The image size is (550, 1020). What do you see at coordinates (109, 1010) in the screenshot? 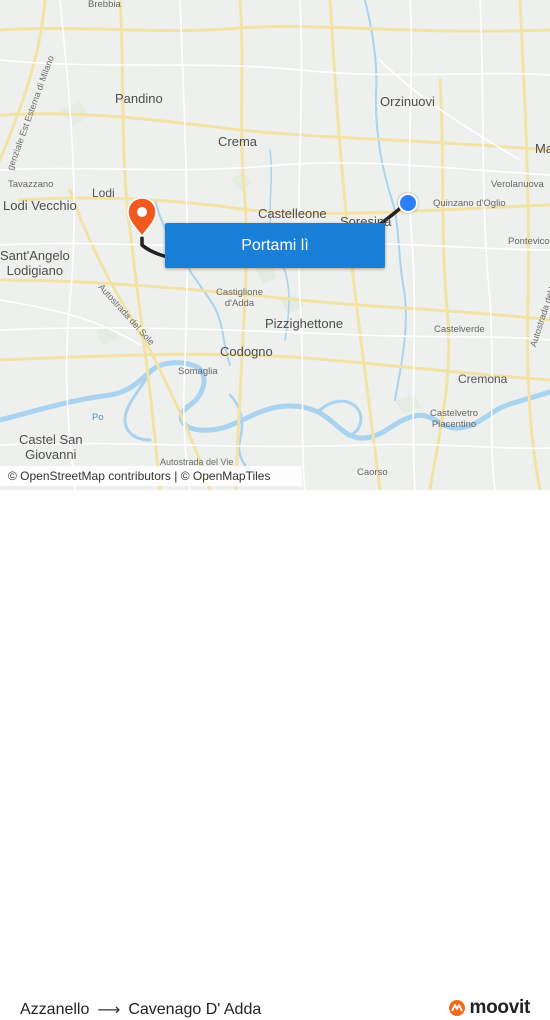
I see `arrow-right-icon: ⟶` at bounding box center [109, 1010].